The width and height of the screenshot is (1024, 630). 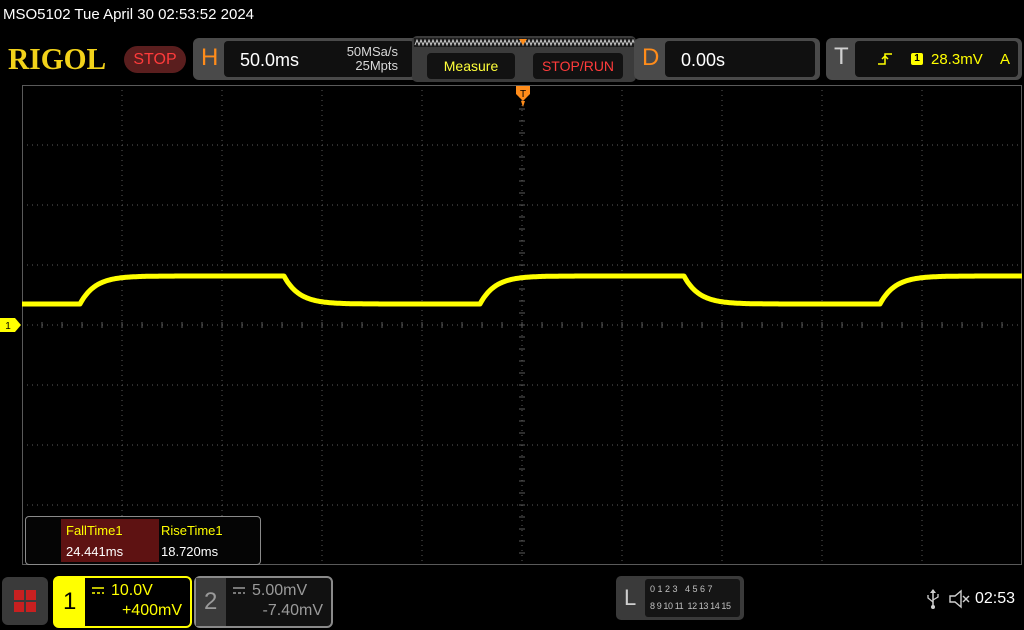 What do you see at coordinates (578, 66) in the screenshot?
I see `stop-run-button: STOP/RUN` at bounding box center [578, 66].